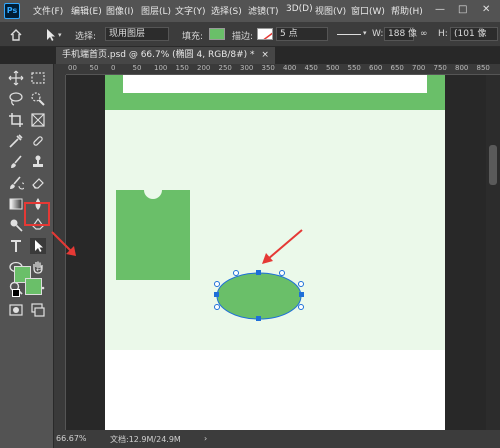 This screenshot has width=500, height=448. Describe the element at coordinates (443, 34) in the screenshot. I see `height-label: H:` at that location.